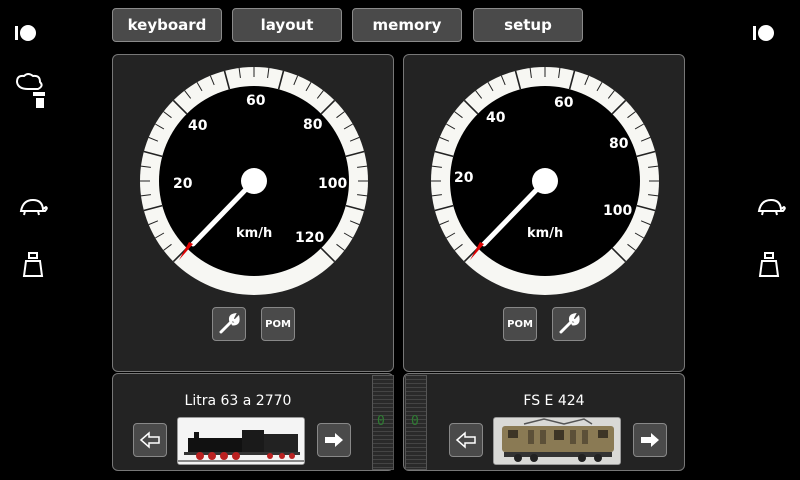 The image size is (800, 480). I want to click on loco-name: FS E 424, so click(554, 401).